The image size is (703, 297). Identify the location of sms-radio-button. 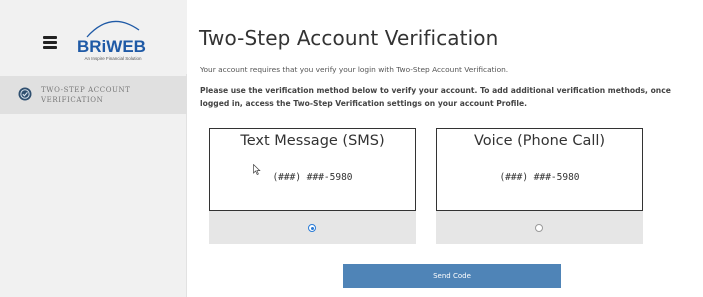
(312, 228).